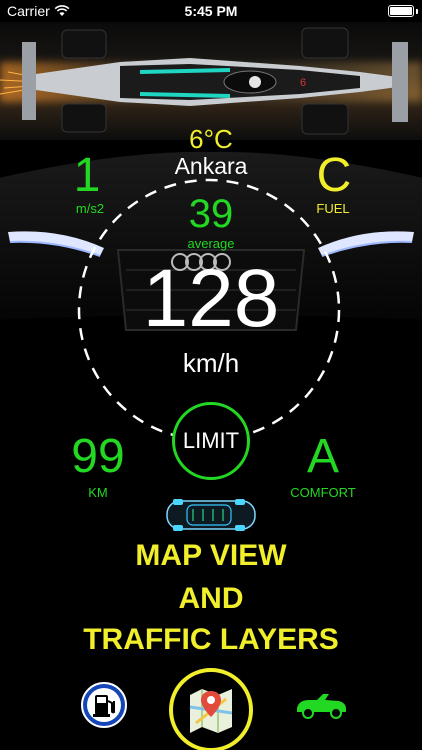 The image size is (422, 750). What do you see at coordinates (321, 704) in the screenshot?
I see `convertible-car-icon` at bounding box center [321, 704].